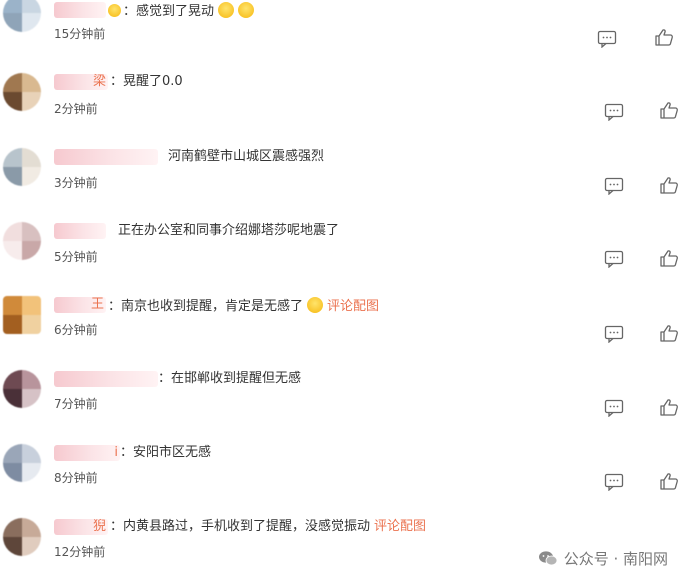 The height and width of the screenshot is (579, 680). I want to click on comment-item: 河南鹤壁市山城区震感强烈 3分钟前, so click(340, 172).